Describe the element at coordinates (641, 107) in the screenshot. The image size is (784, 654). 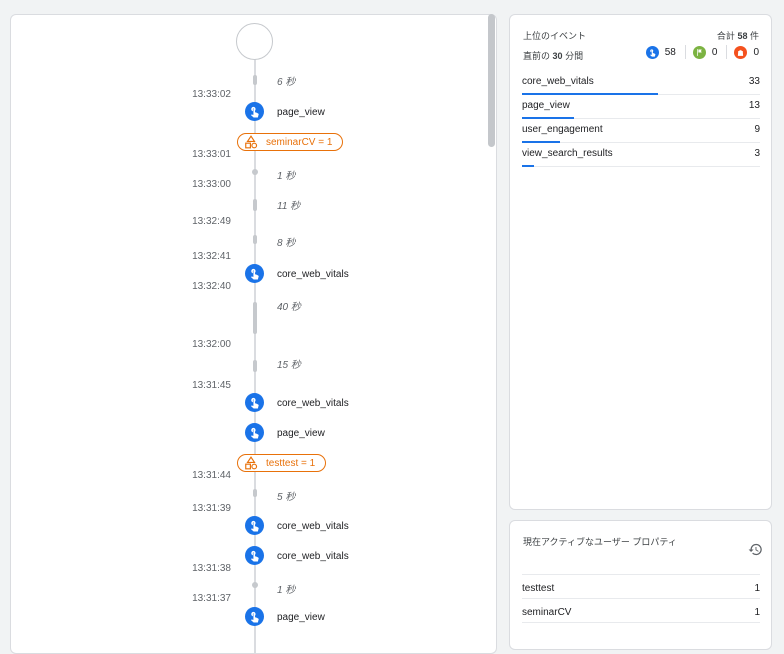
I see `top-event-row: page_view 13` at that location.